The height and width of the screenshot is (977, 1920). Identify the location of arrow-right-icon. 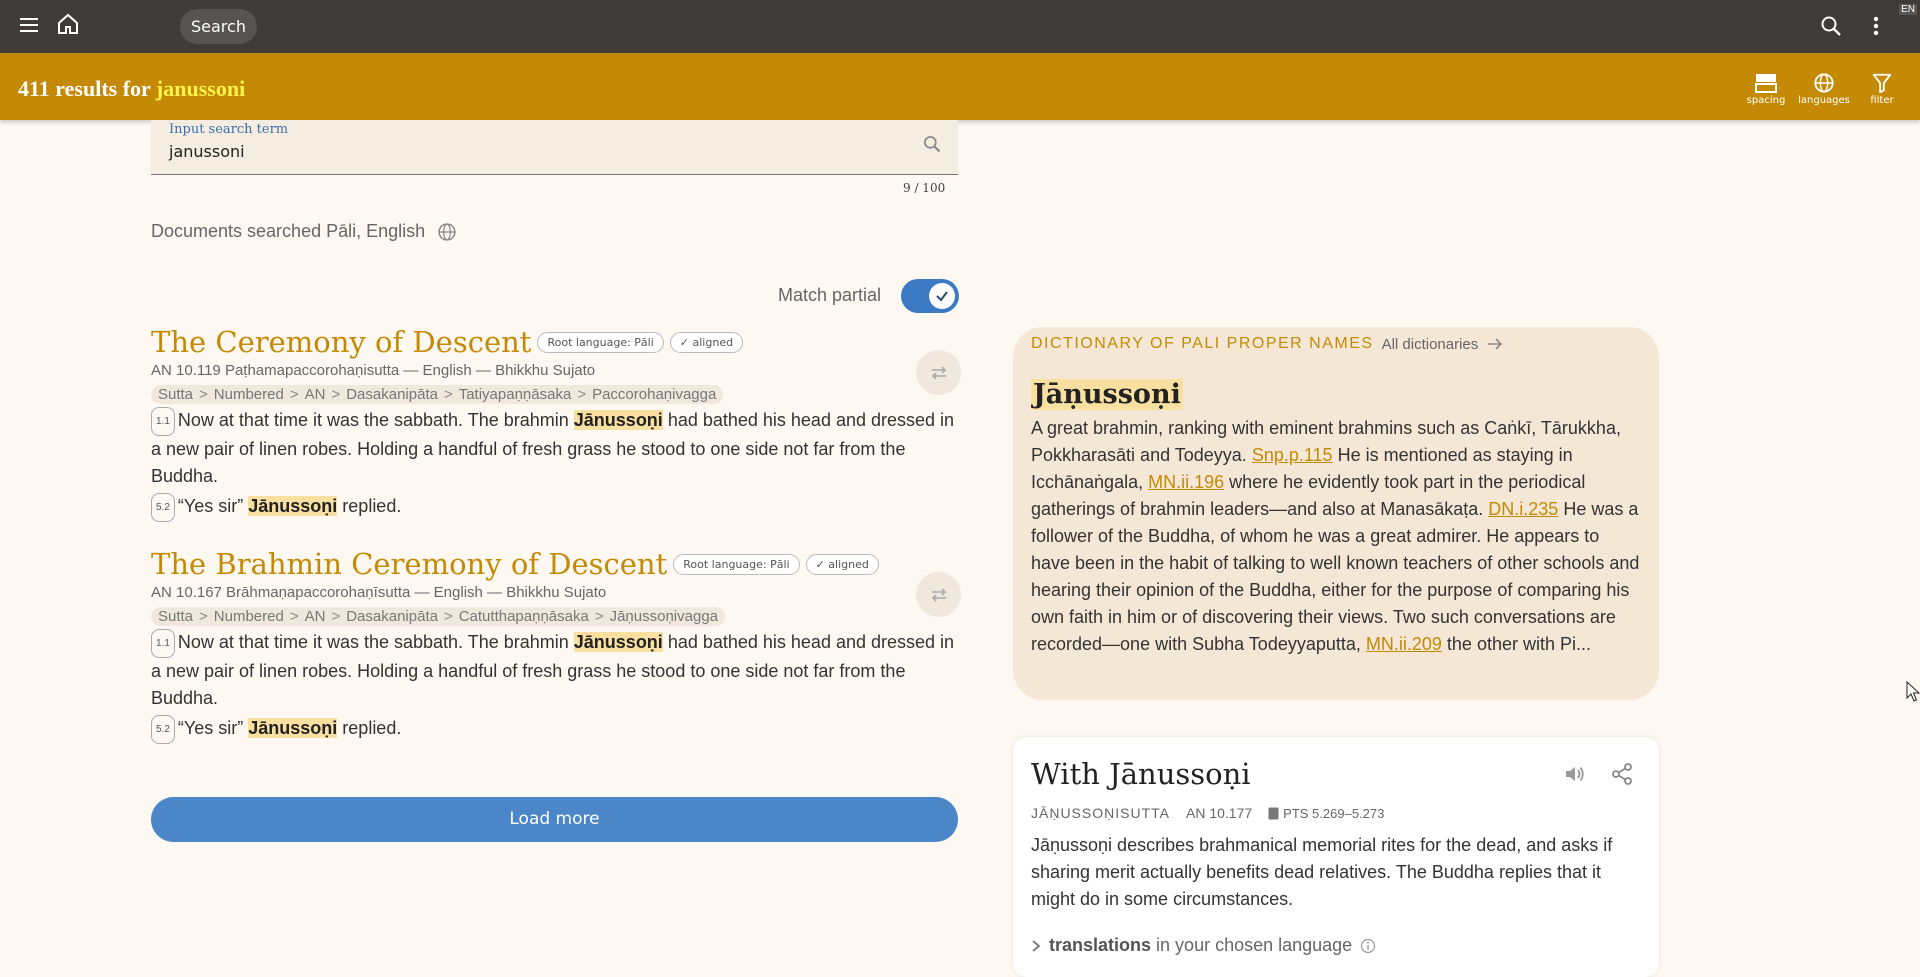
(1495, 344).